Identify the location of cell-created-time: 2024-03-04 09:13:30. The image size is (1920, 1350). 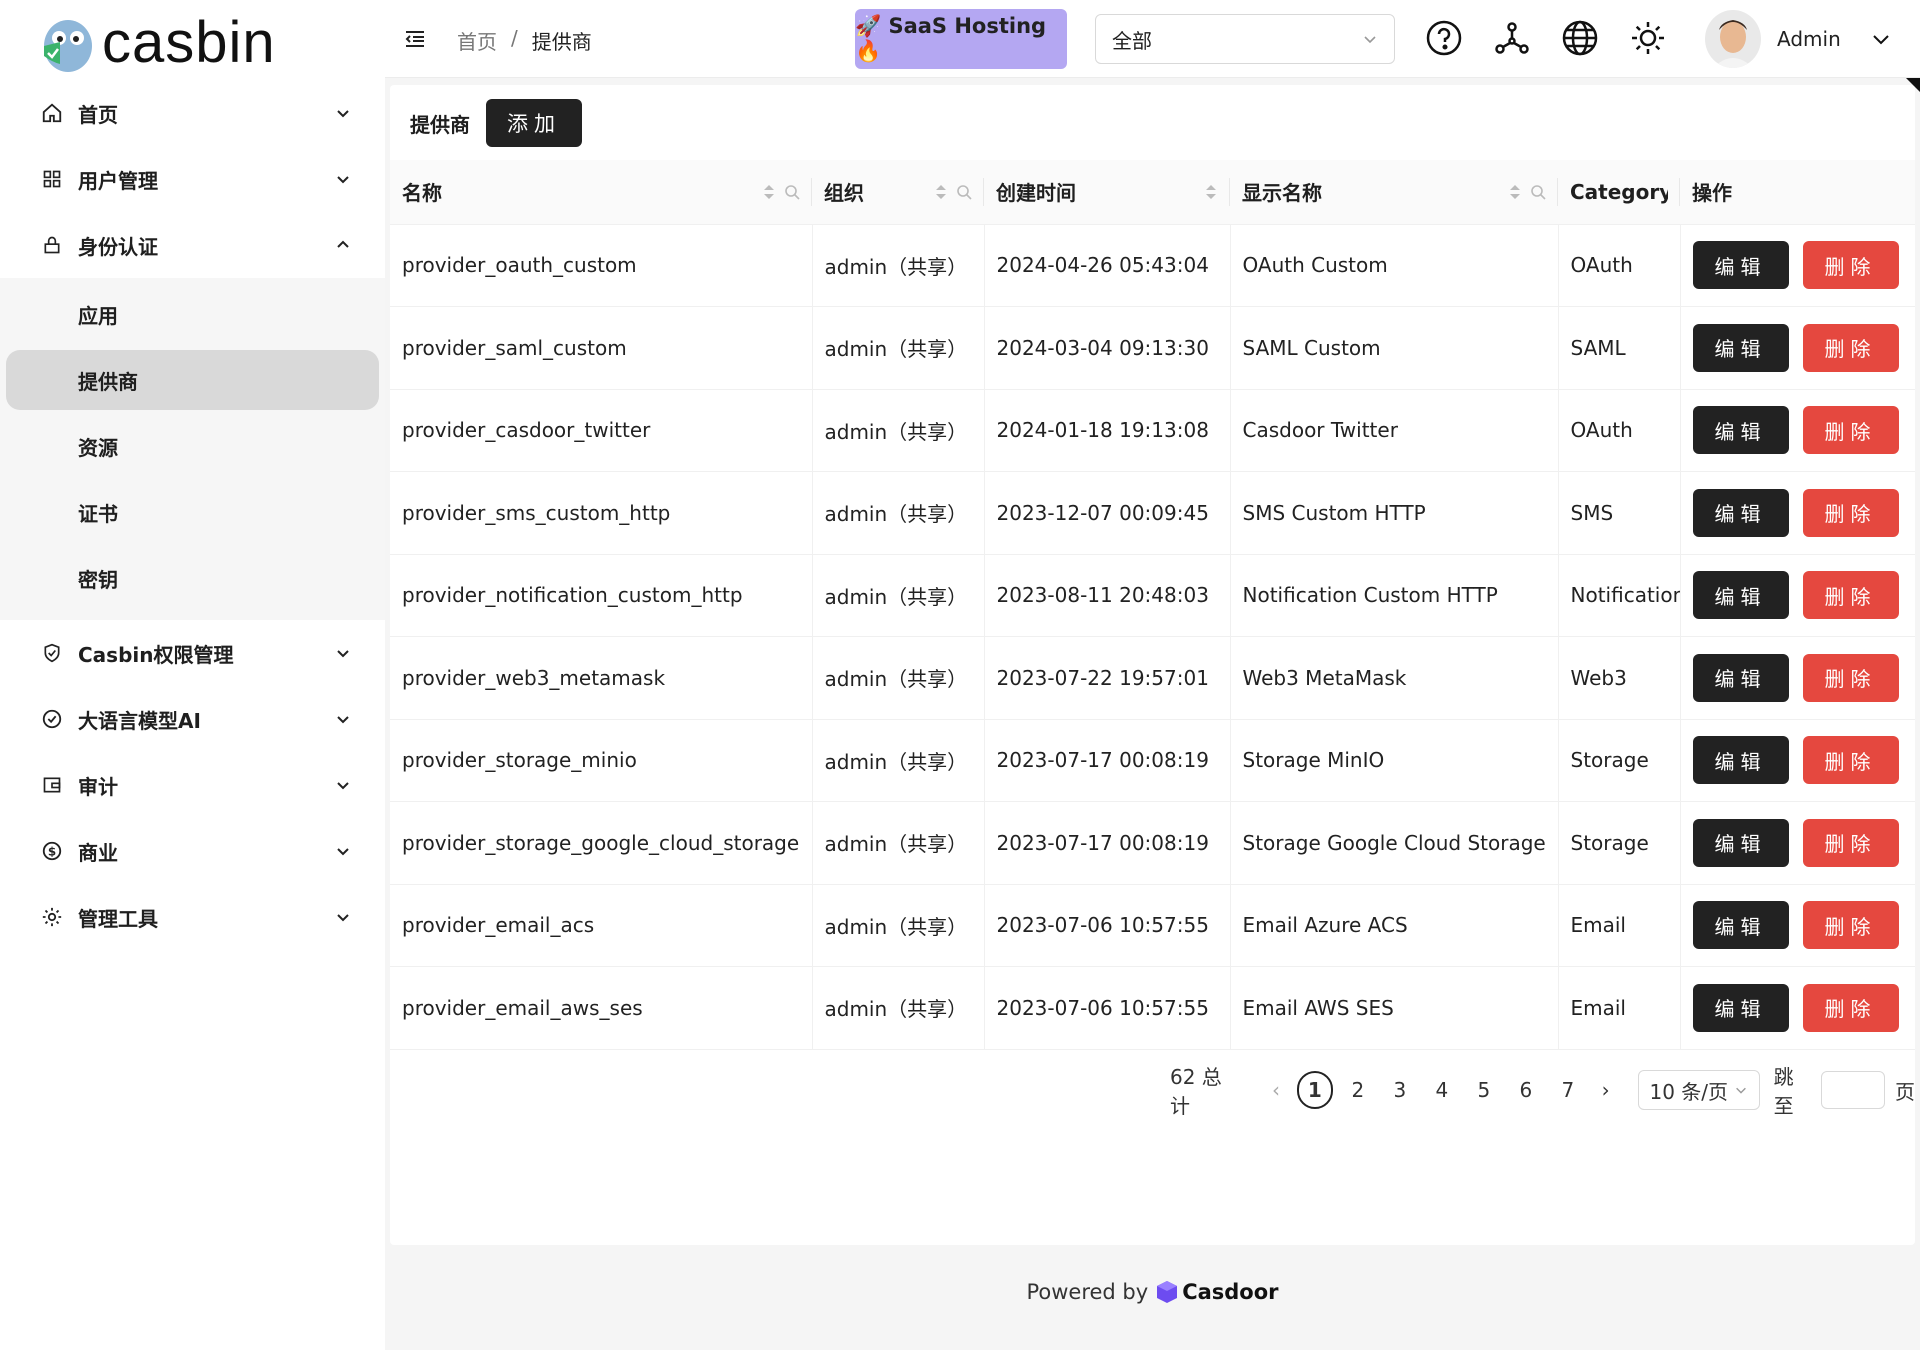
(1107, 348).